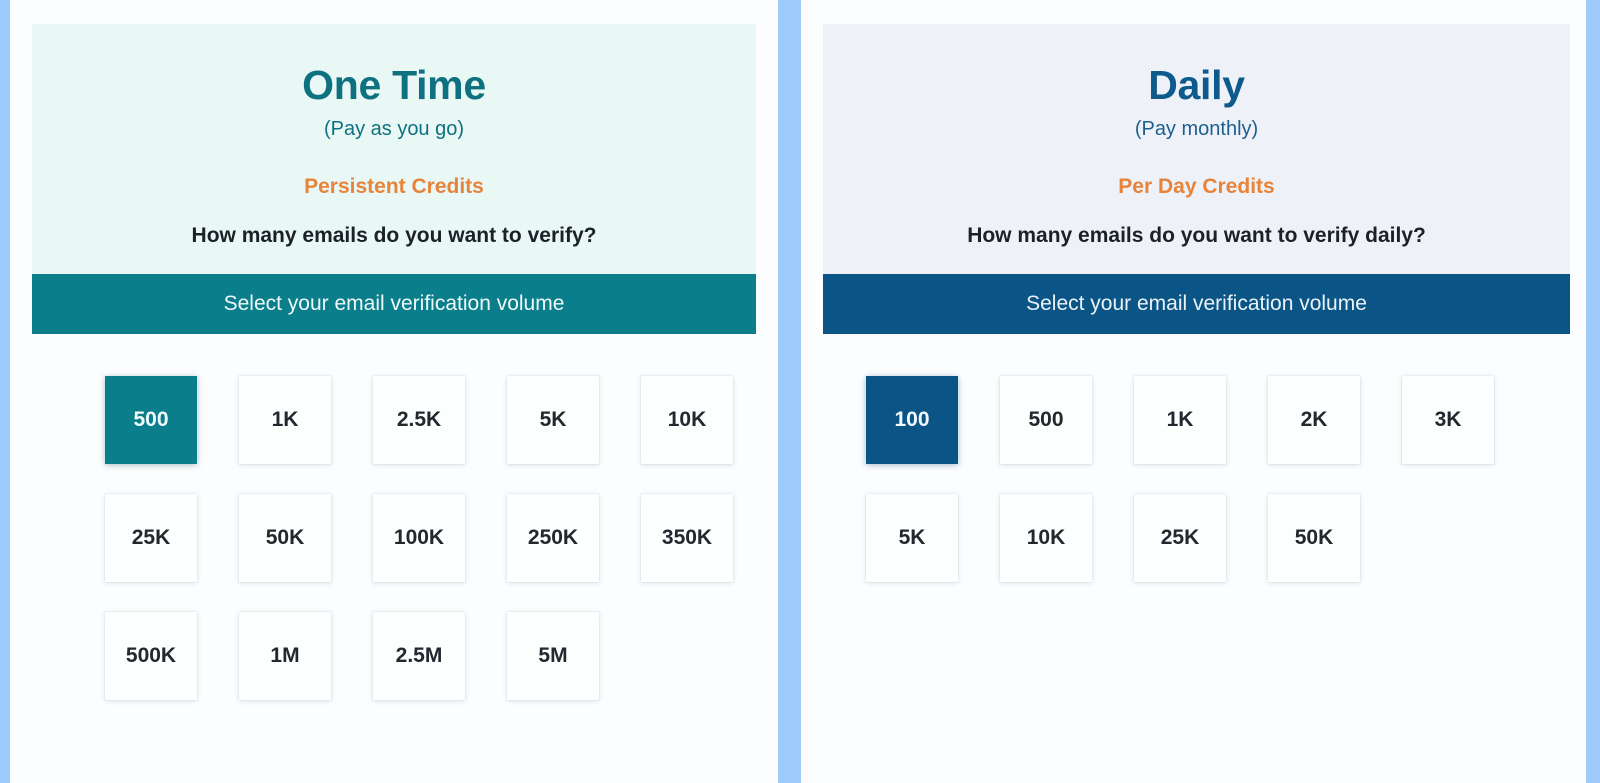 The image size is (1600, 783). I want to click on tile-slot: 500K, so click(151, 670).